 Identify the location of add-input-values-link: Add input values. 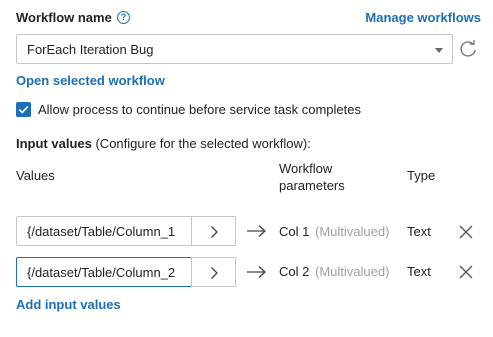
(68, 304).